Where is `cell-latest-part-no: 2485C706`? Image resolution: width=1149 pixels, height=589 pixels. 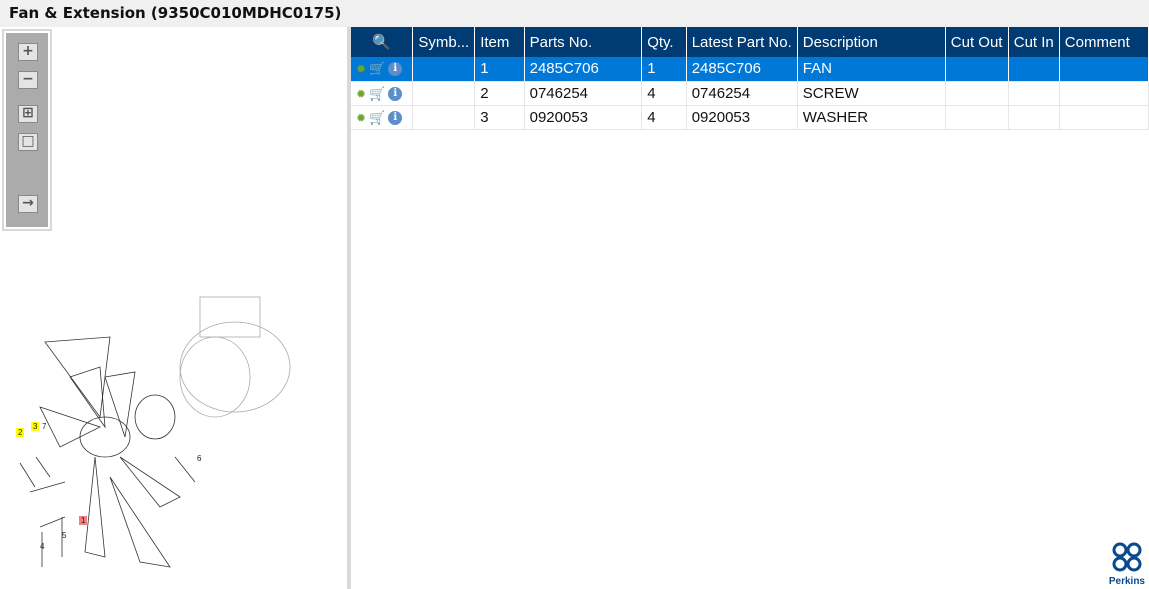
cell-latest-part-no: 2485C706 is located at coordinates (742, 69).